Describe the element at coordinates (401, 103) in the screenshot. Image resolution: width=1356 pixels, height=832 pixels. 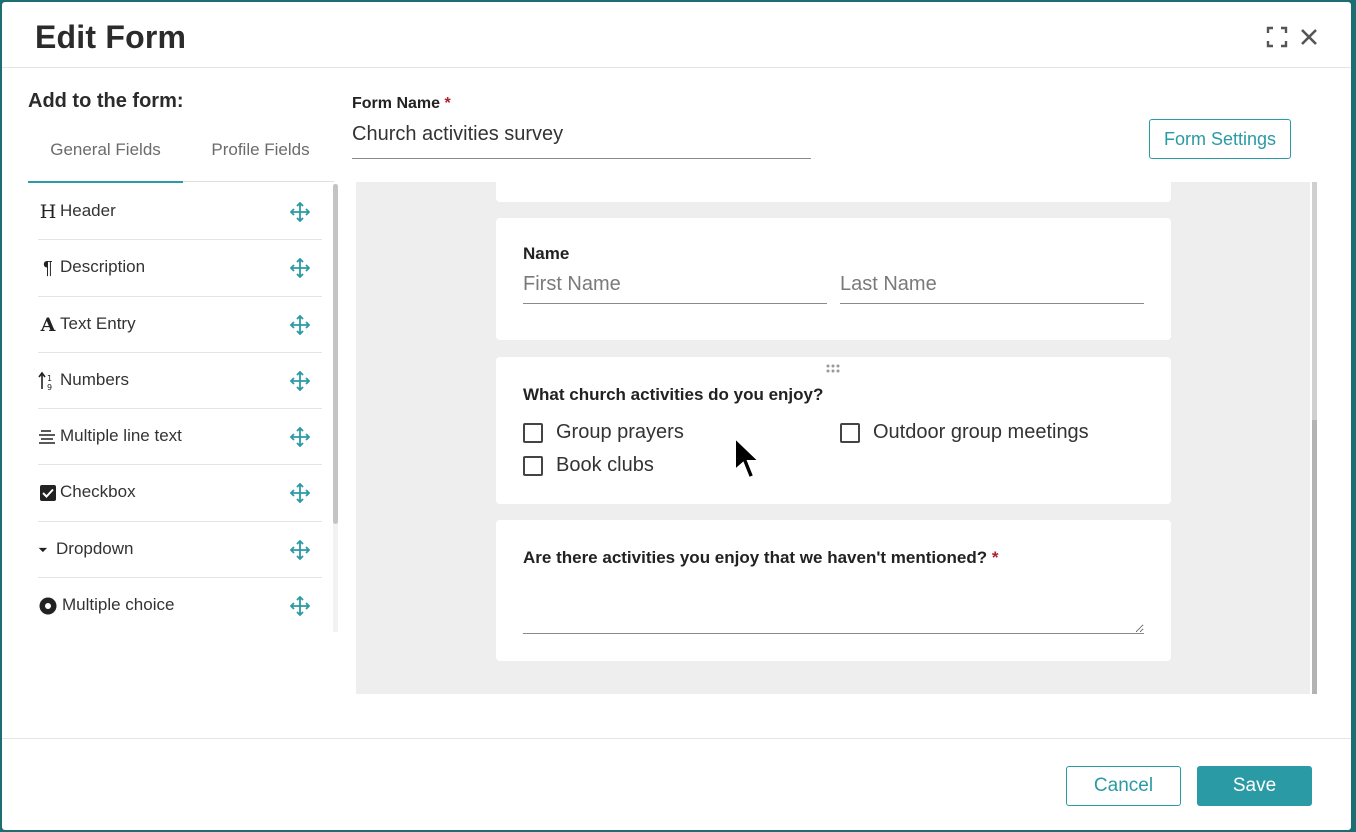
I see `form-name-label: Form Name *` at that location.